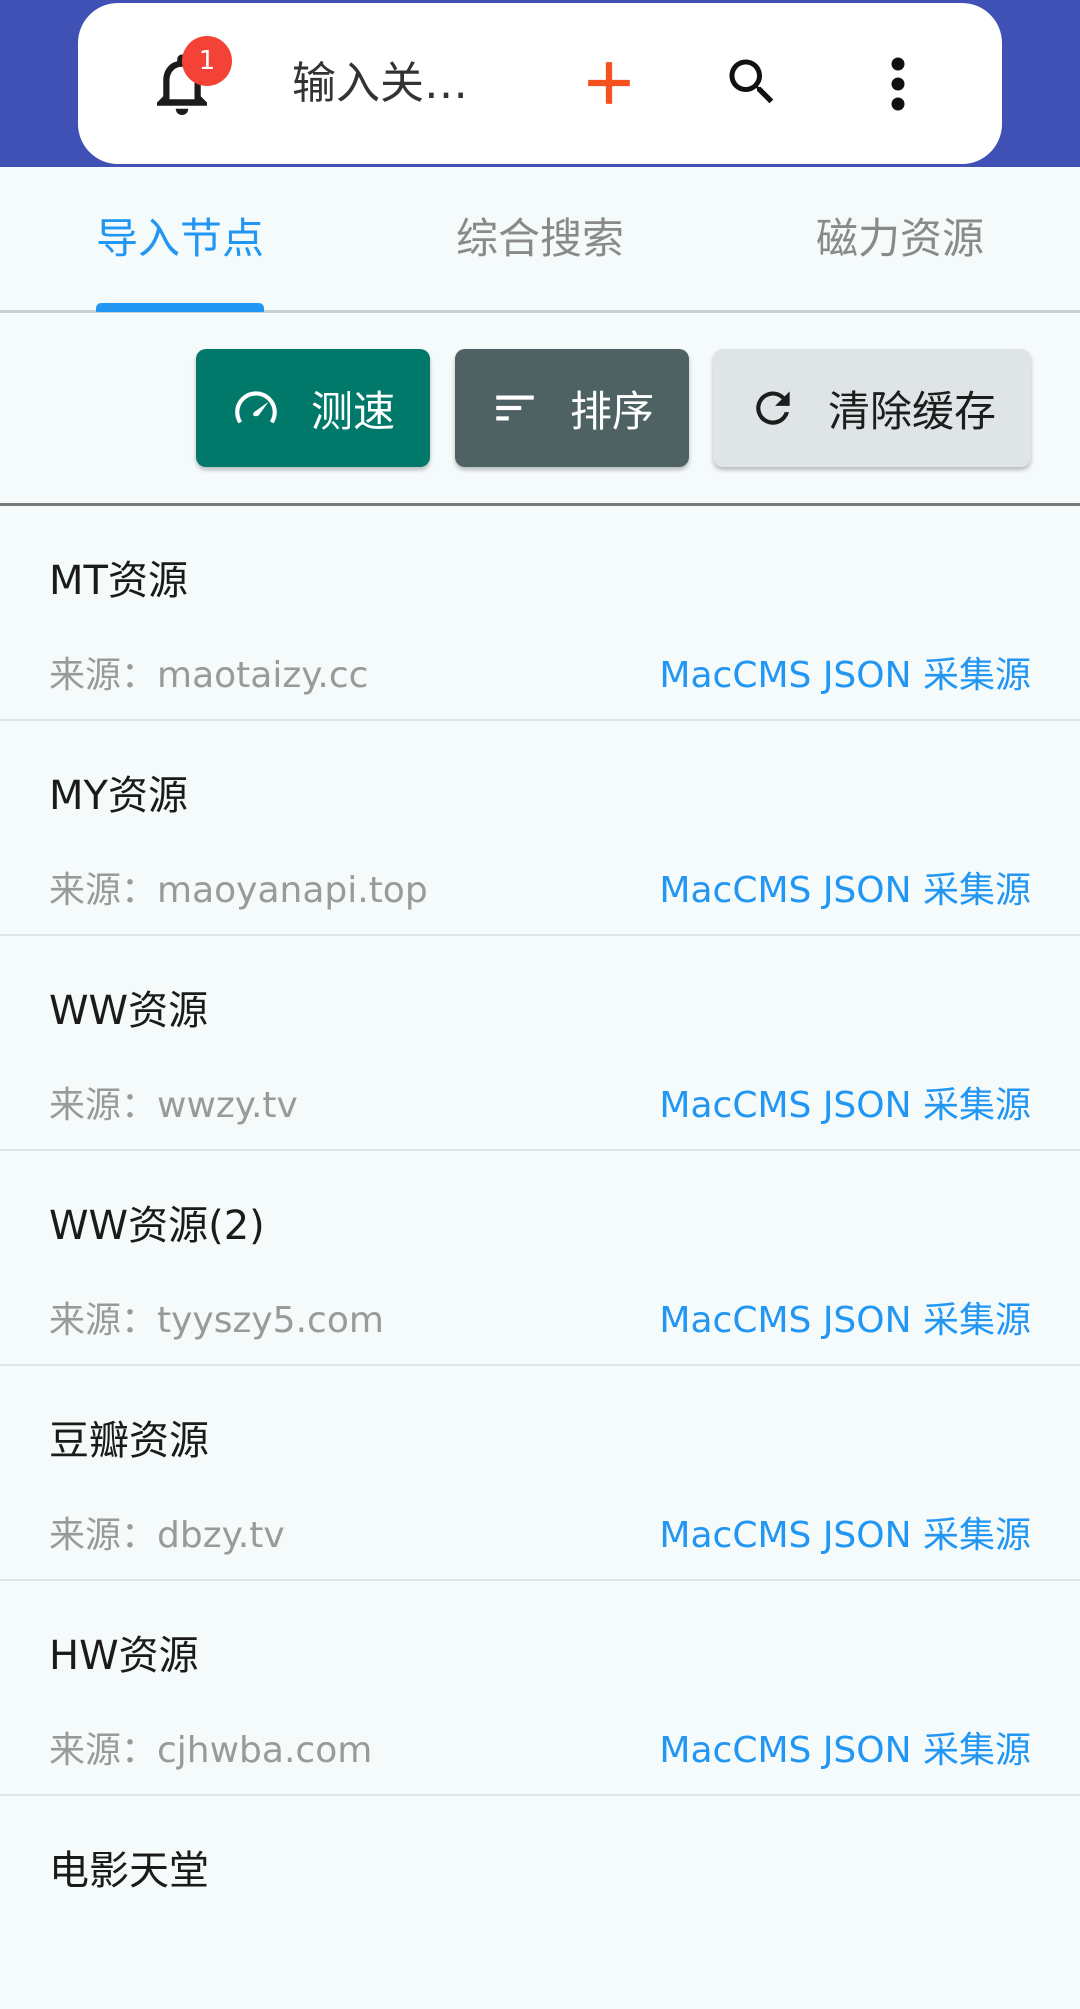 This screenshot has height=2009, width=1080. I want to click on add-icon, so click(609, 83).